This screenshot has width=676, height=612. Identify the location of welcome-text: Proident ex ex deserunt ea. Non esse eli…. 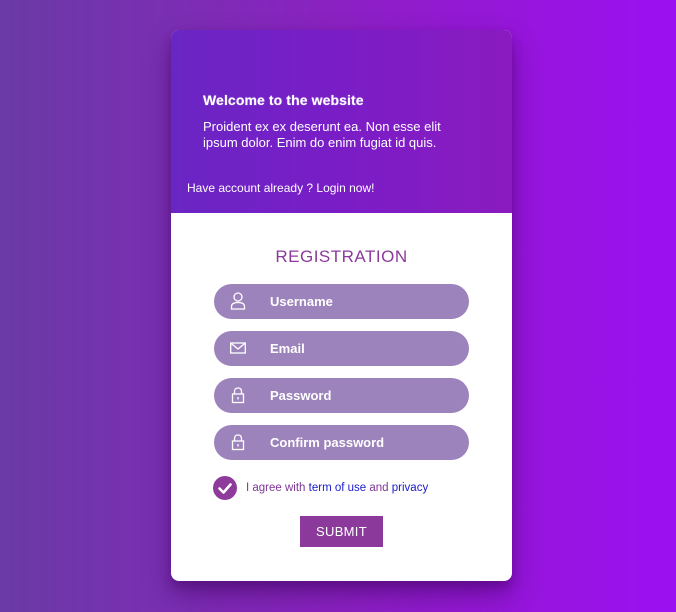
(322, 134).